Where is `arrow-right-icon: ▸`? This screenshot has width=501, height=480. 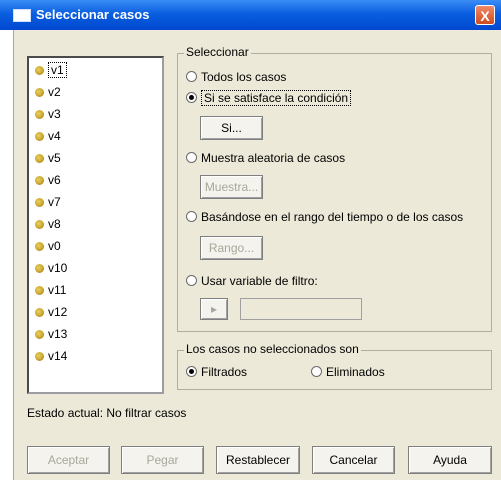
arrow-right-icon: ▸ is located at coordinates (214, 309).